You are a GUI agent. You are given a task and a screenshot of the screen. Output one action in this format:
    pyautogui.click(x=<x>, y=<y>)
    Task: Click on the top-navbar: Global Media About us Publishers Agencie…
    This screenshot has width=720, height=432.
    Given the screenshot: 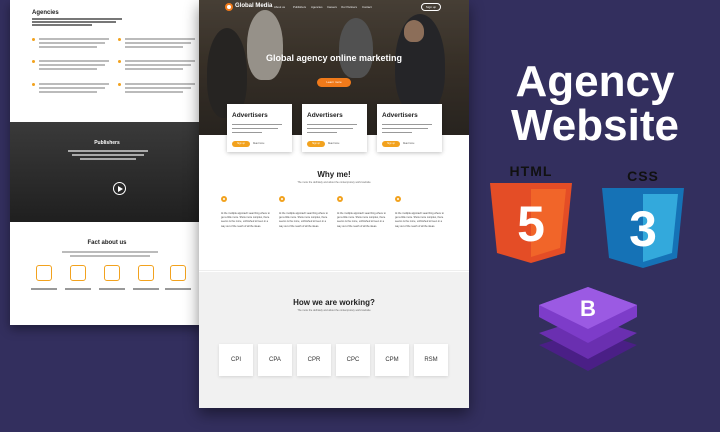 What is the action you would take?
    pyautogui.click(x=334, y=7)
    